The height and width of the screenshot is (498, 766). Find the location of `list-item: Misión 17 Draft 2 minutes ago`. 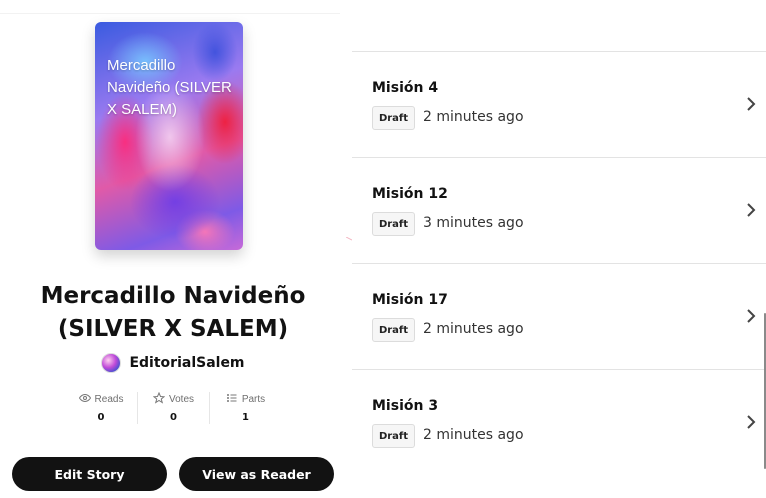

list-item: Misión 17 Draft 2 minutes ago is located at coordinates (559, 316).